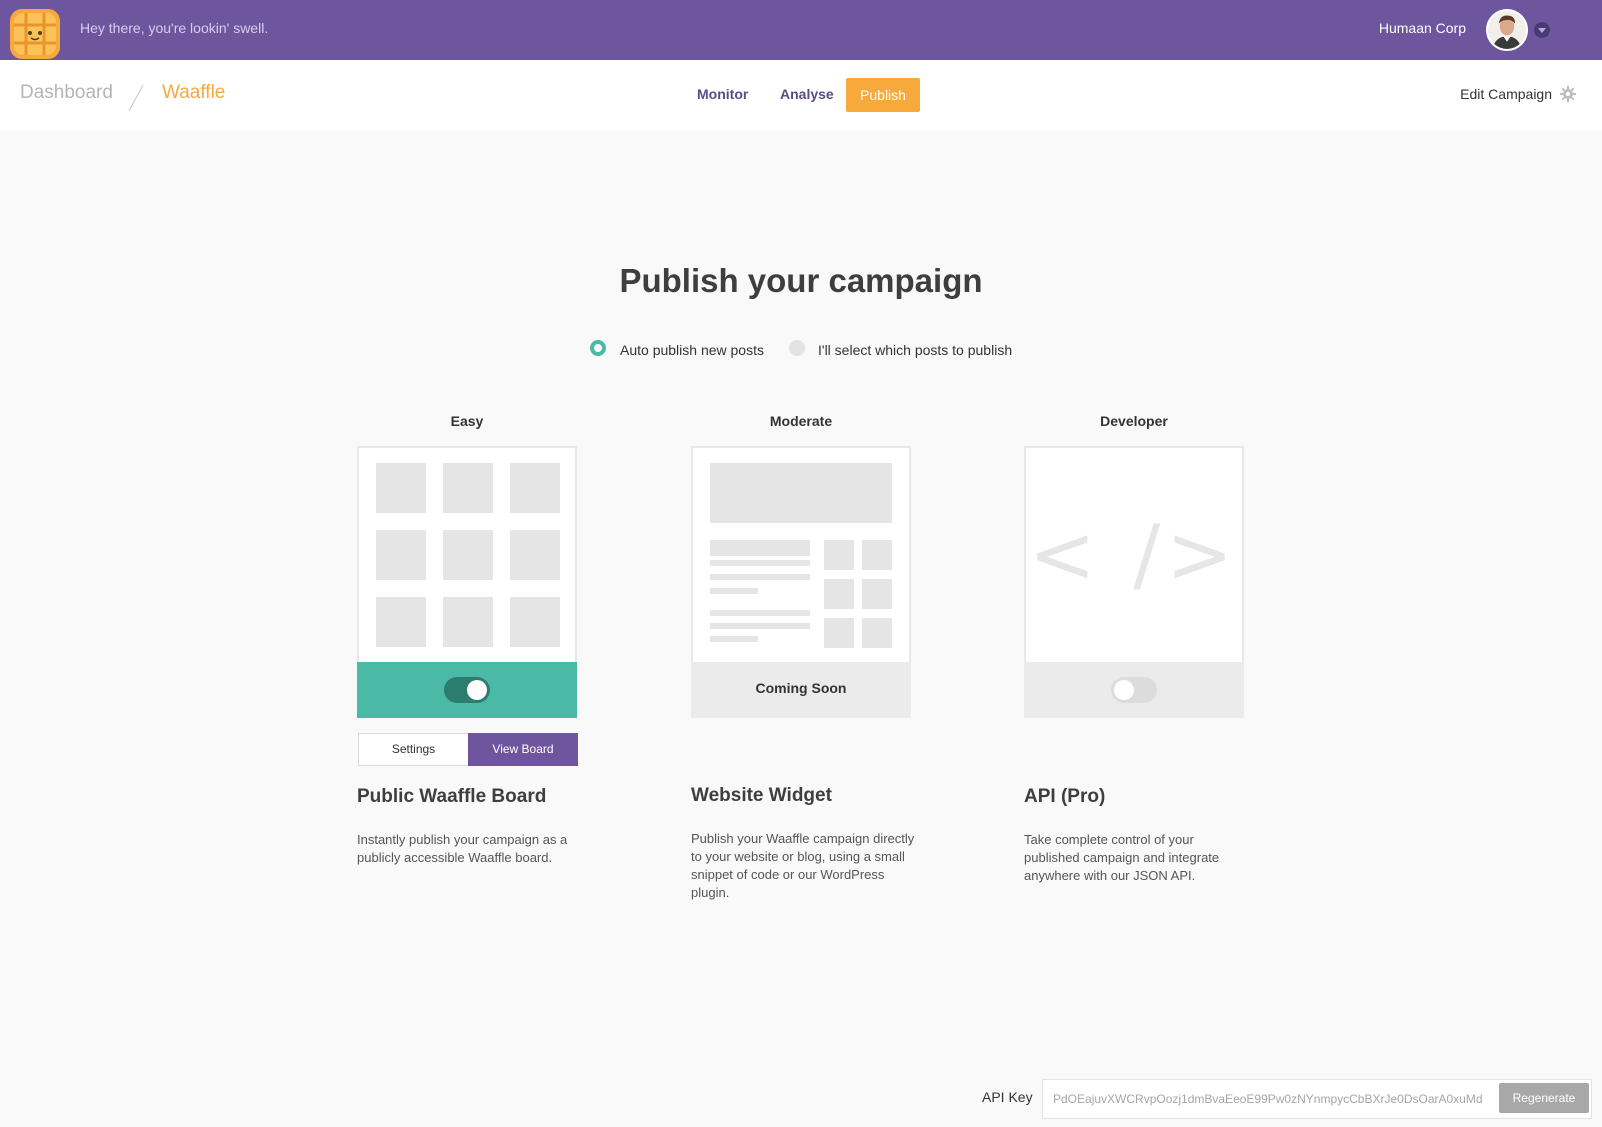  Describe the element at coordinates (467, 582) in the screenshot. I see `board-preview-card` at that location.